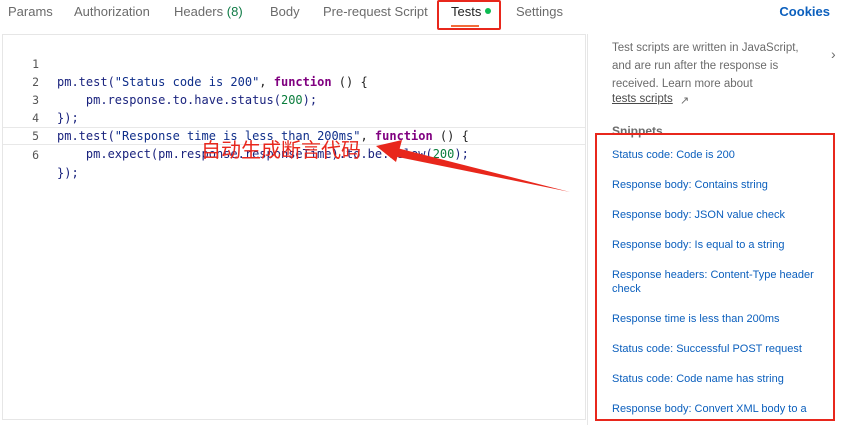 This screenshot has width=842, height=425. What do you see at coordinates (461, 154) in the screenshot?
I see `code-token: );` at bounding box center [461, 154].